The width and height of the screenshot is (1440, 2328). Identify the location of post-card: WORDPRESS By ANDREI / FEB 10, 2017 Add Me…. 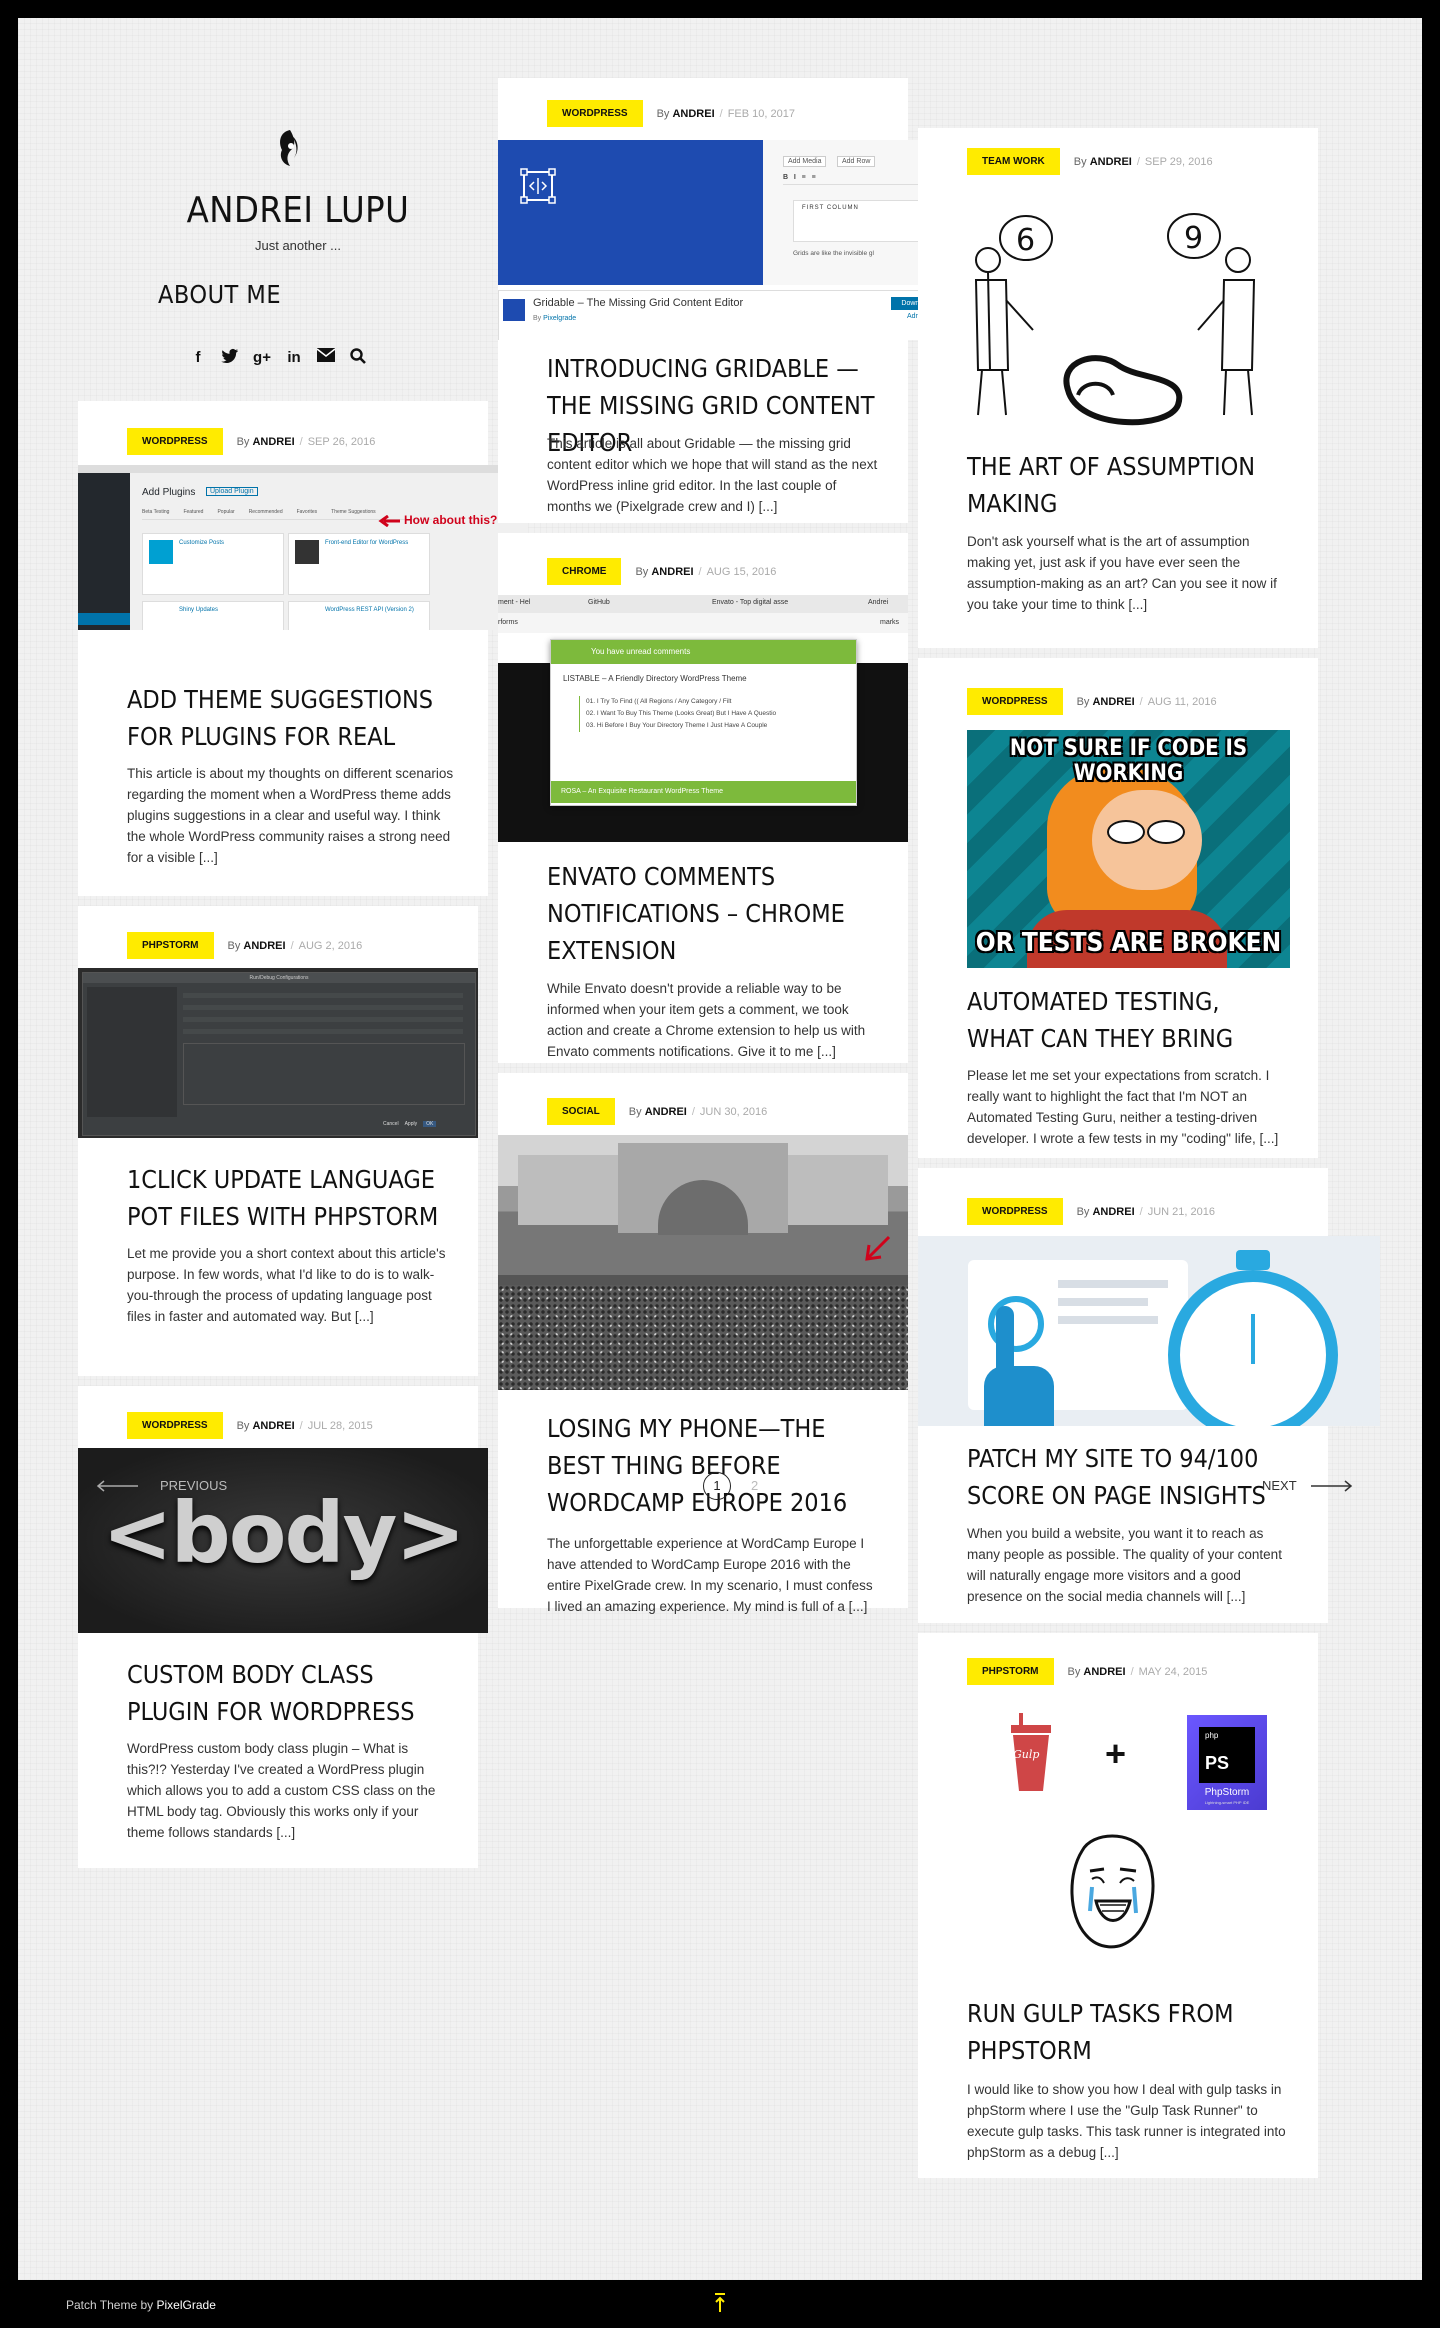
(723, 300).